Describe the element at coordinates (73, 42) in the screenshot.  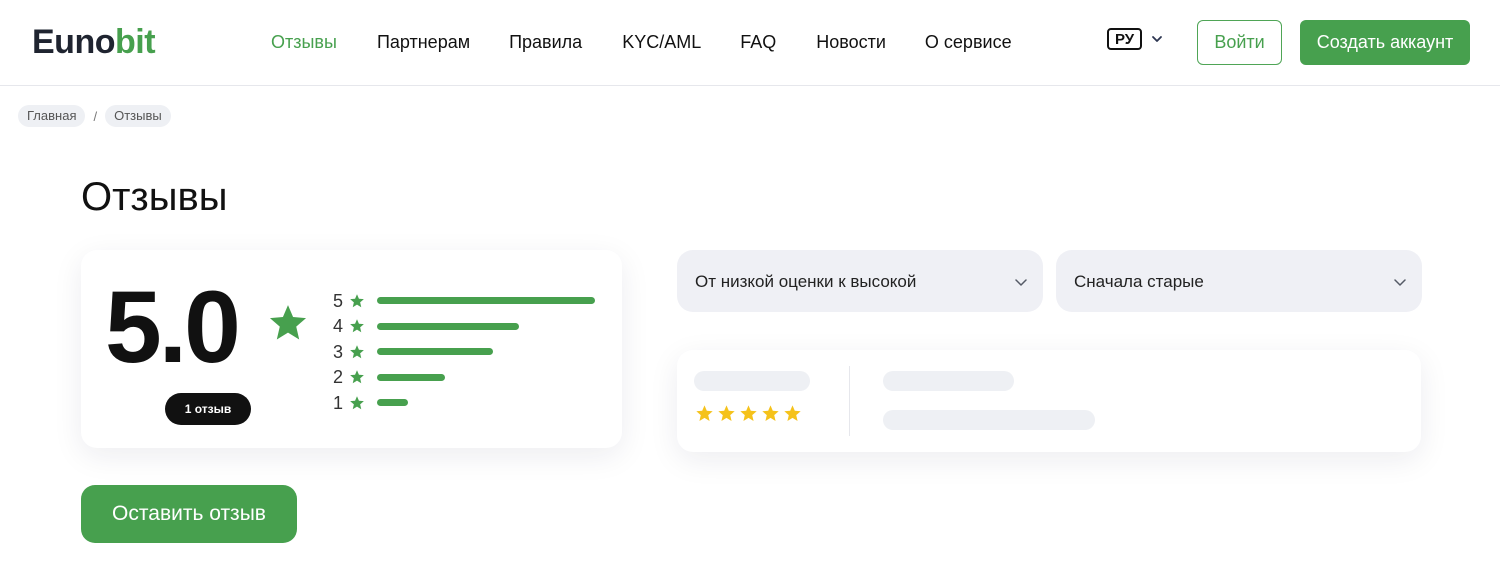
I see `logo-text-part1: Euno` at that location.